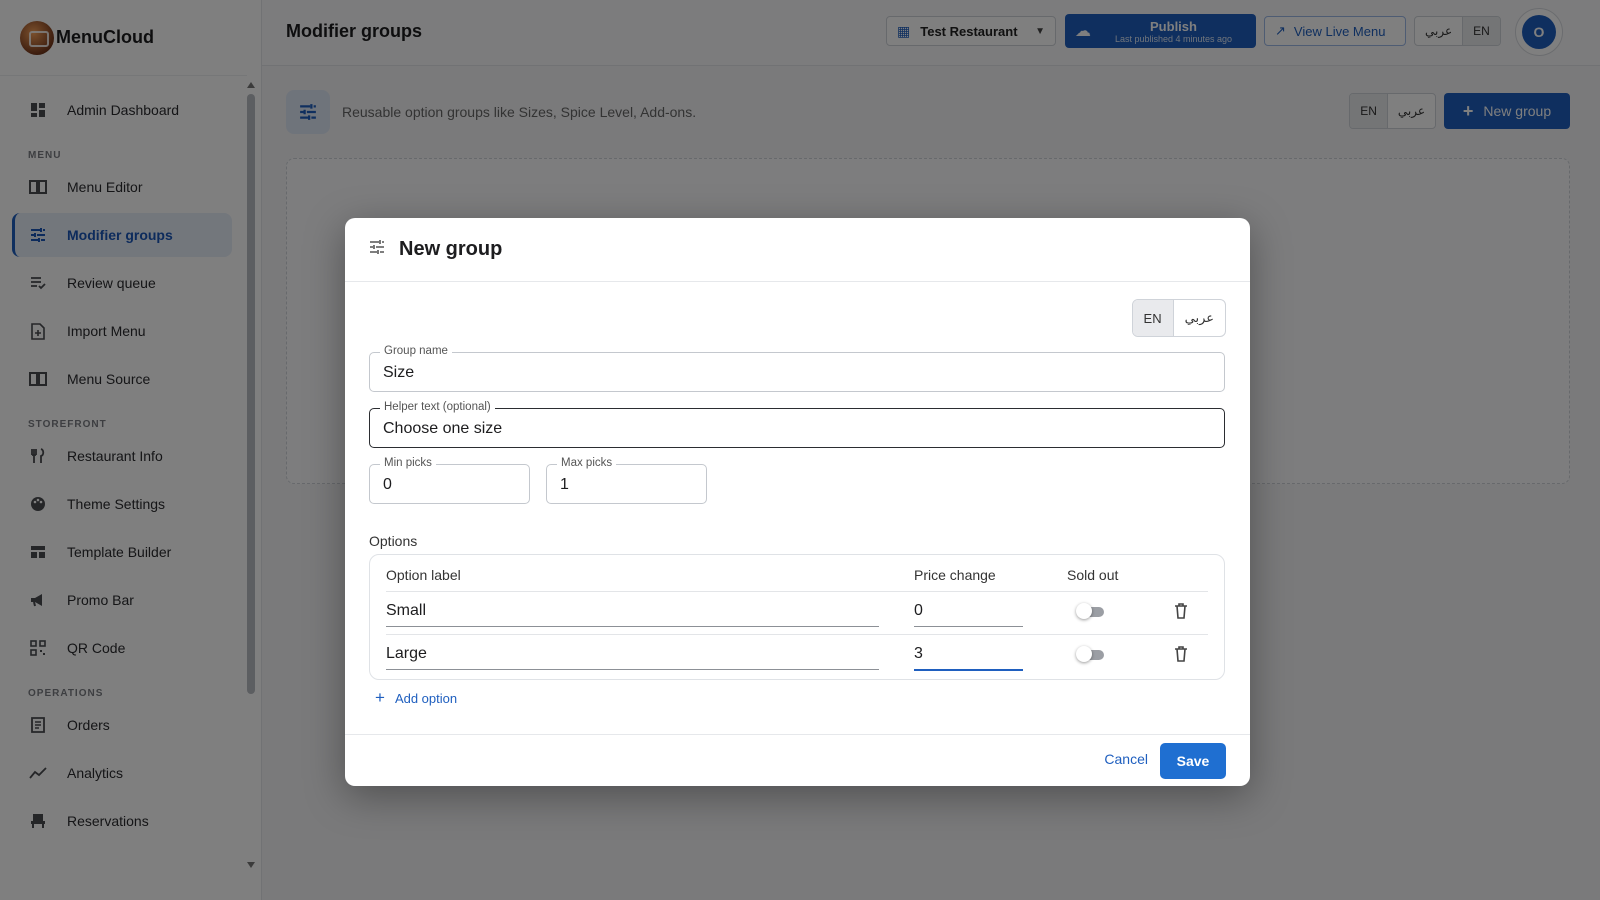 The image size is (1600, 900). Describe the element at coordinates (1193, 761) in the screenshot. I see `save-button: Save` at that location.